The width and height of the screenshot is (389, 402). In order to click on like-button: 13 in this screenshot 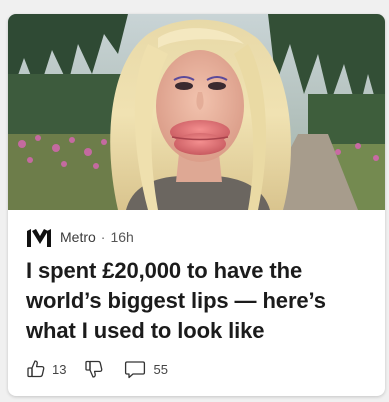, I will do `click(55, 369)`.